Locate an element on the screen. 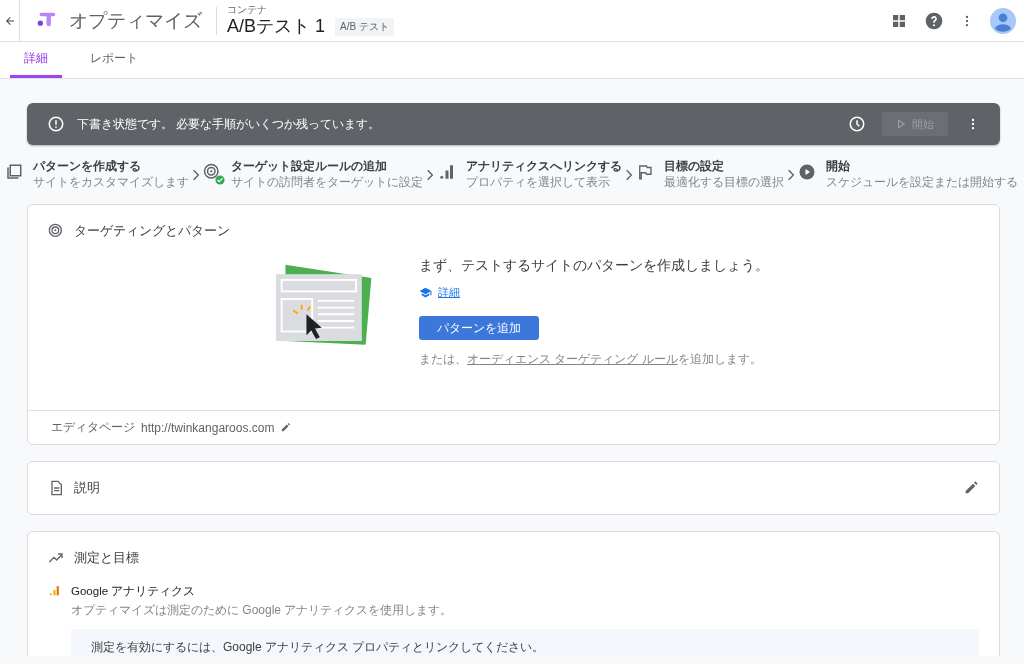 Image resolution: width=1024 pixels, height=664 pixels. product-name: オプティマイズ is located at coordinates (135, 20).